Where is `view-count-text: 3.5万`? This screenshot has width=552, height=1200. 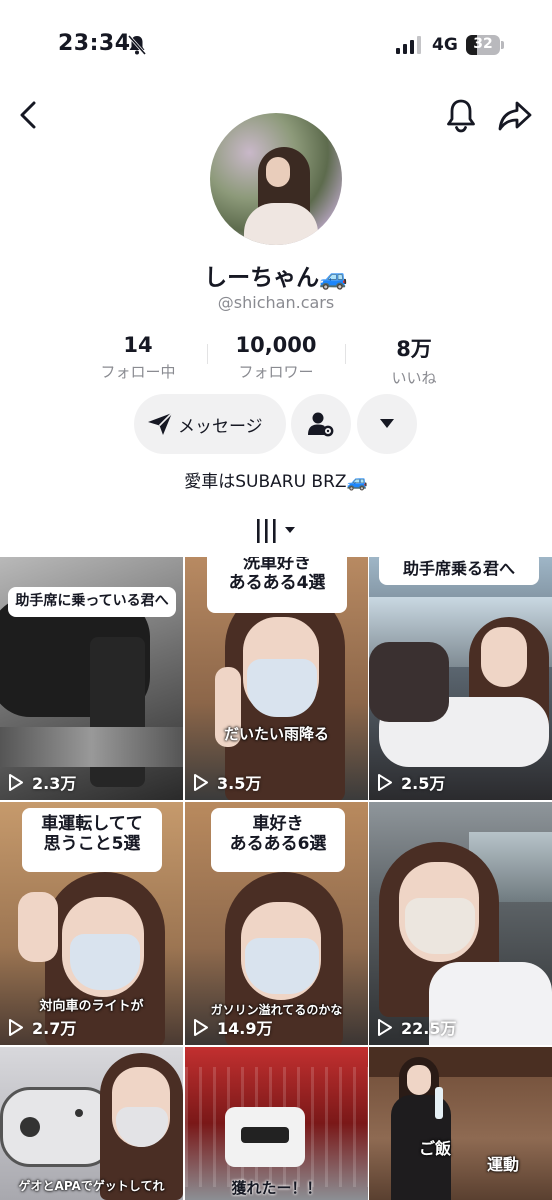 view-count-text: 3.5万 is located at coordinates (239, 783).